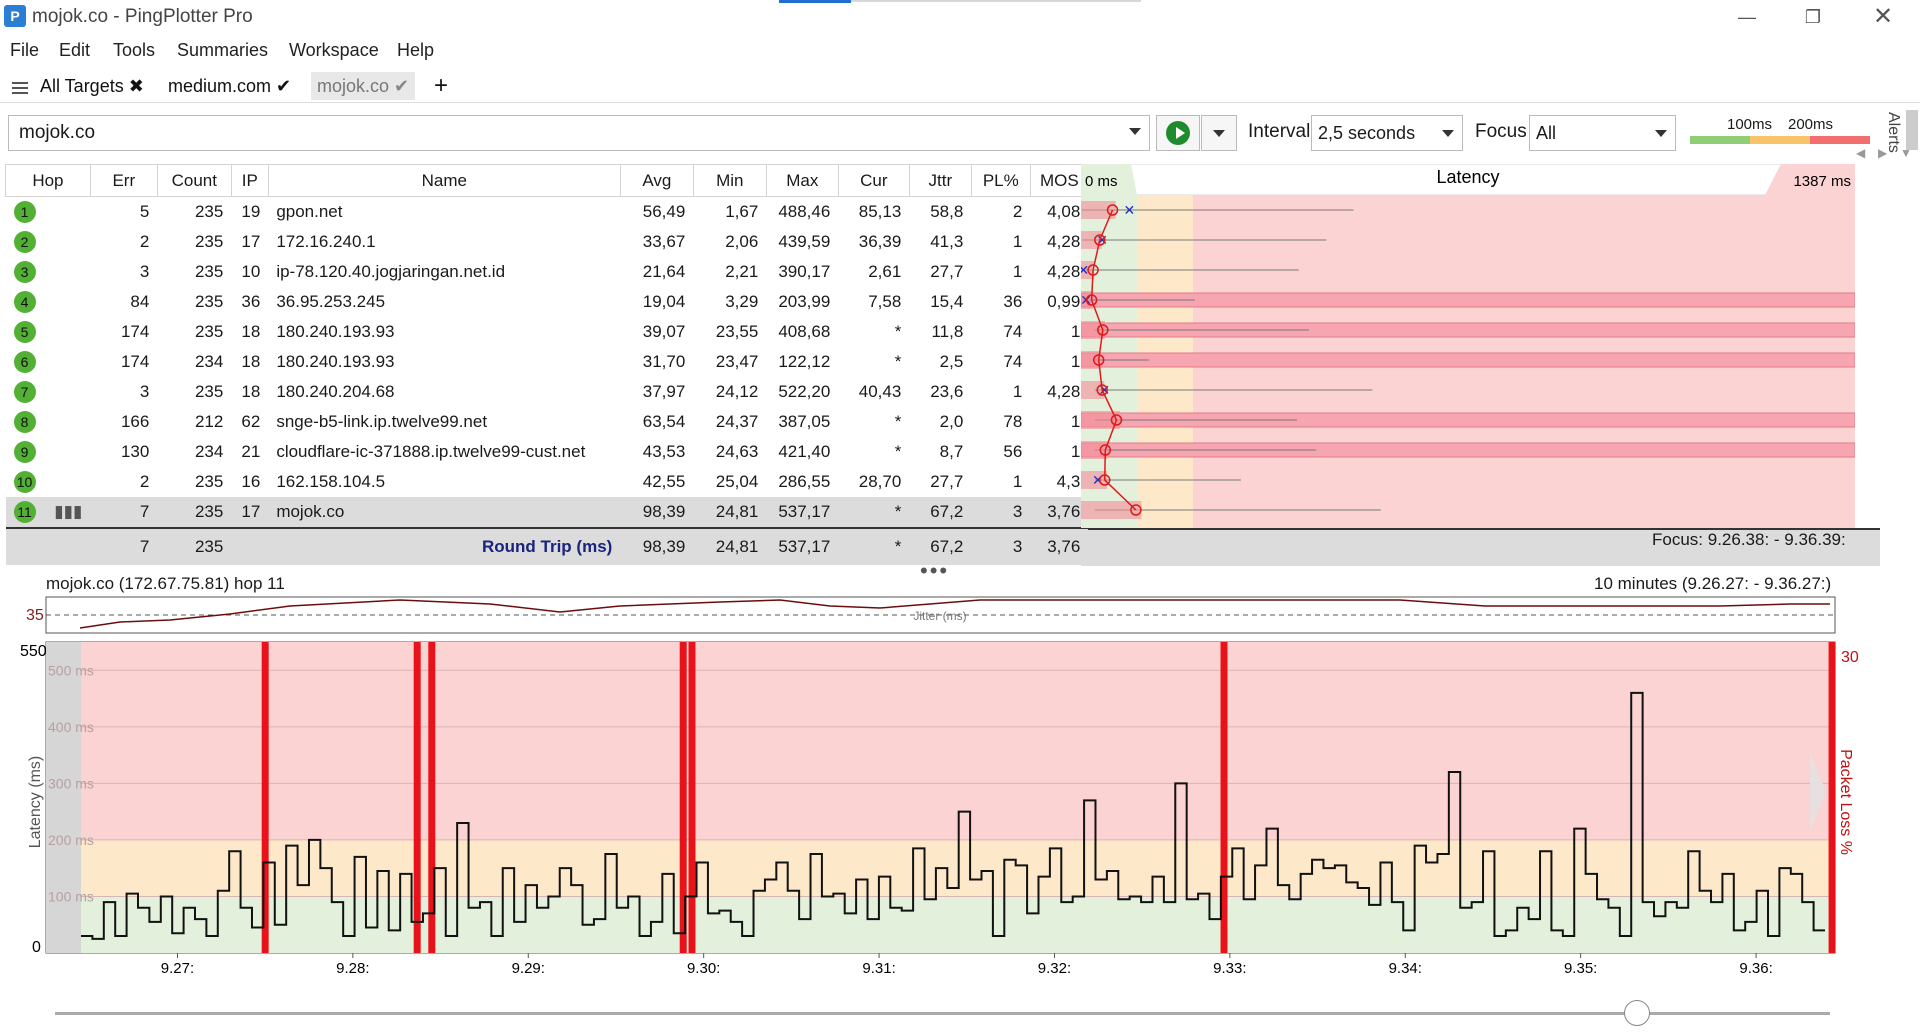  Describe the element at coordinates (656, 180) in the screenshot. I see `col-avg: Avg` at that location.